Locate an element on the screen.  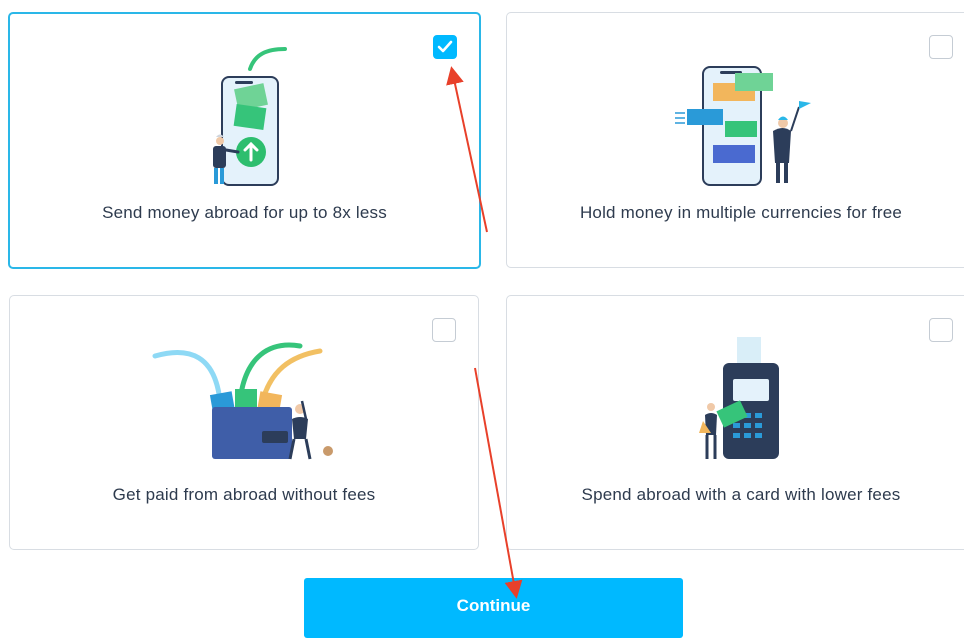
card-title: Get paid from abroad without fees is located at coordinates (244, 494).